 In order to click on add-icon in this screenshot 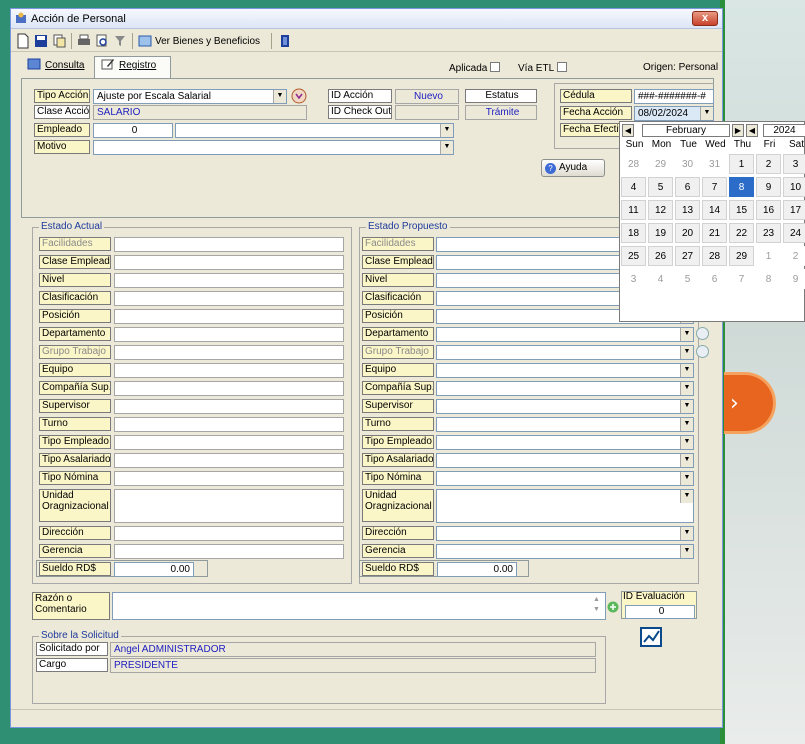, I will do `click(613, 607)`.